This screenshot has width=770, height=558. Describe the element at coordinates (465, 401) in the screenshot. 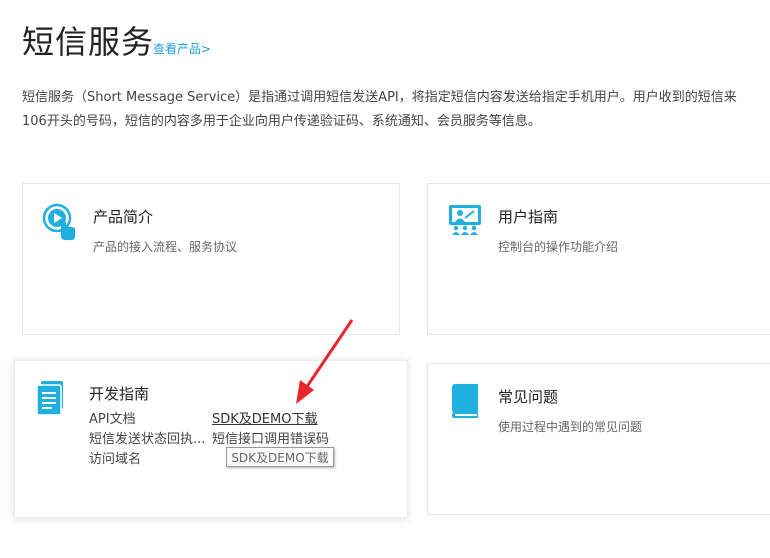

I see `book-icon` at that location.